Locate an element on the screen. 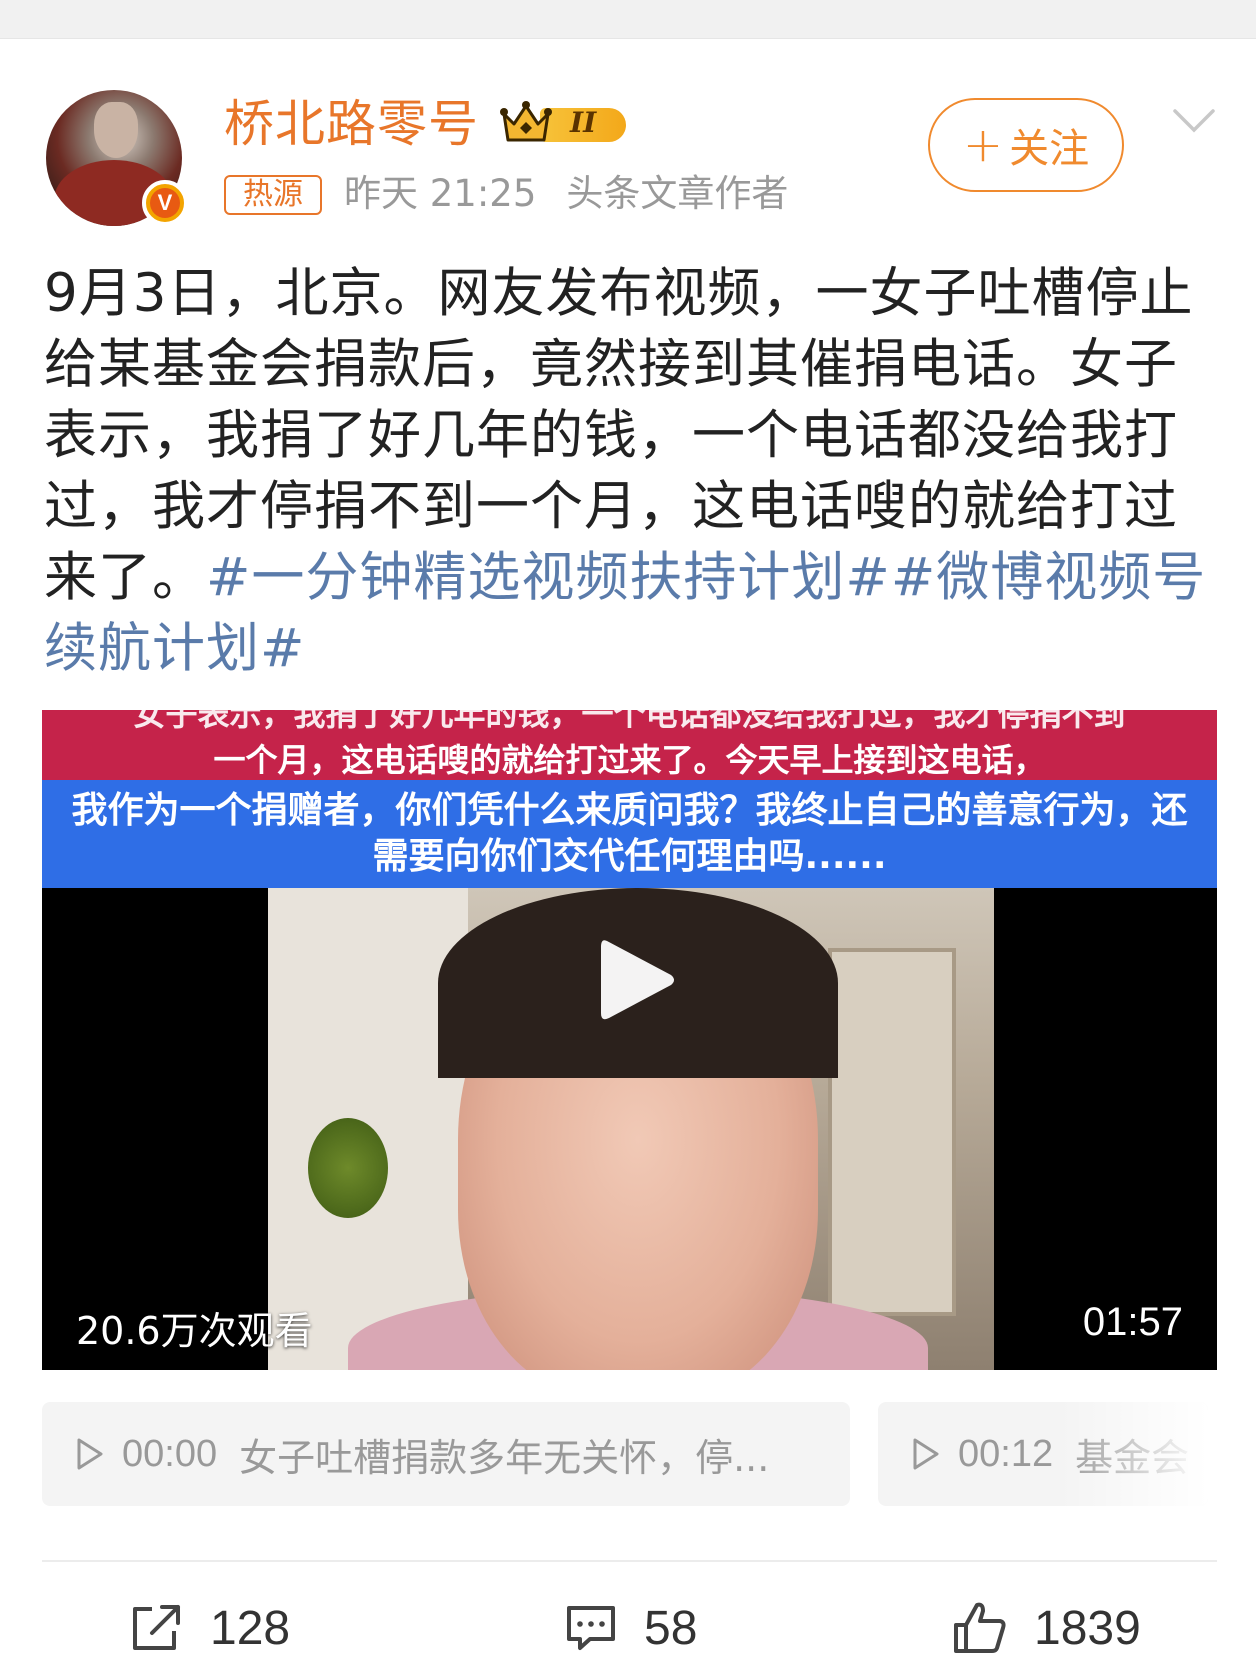 Image resolution: width=1256 pixels, height=1679 pixels. top-strip is located at coordinates (628, 19).